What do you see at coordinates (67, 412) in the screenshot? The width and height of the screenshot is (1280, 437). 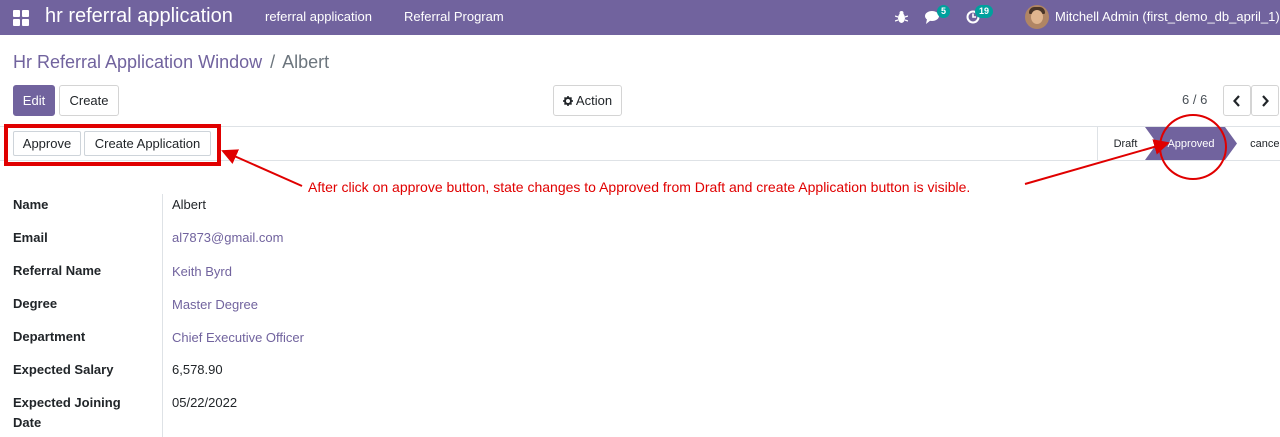 I see `field-label-expected-joining-date: Expected Joining Date` at bounding box center [67, 412].